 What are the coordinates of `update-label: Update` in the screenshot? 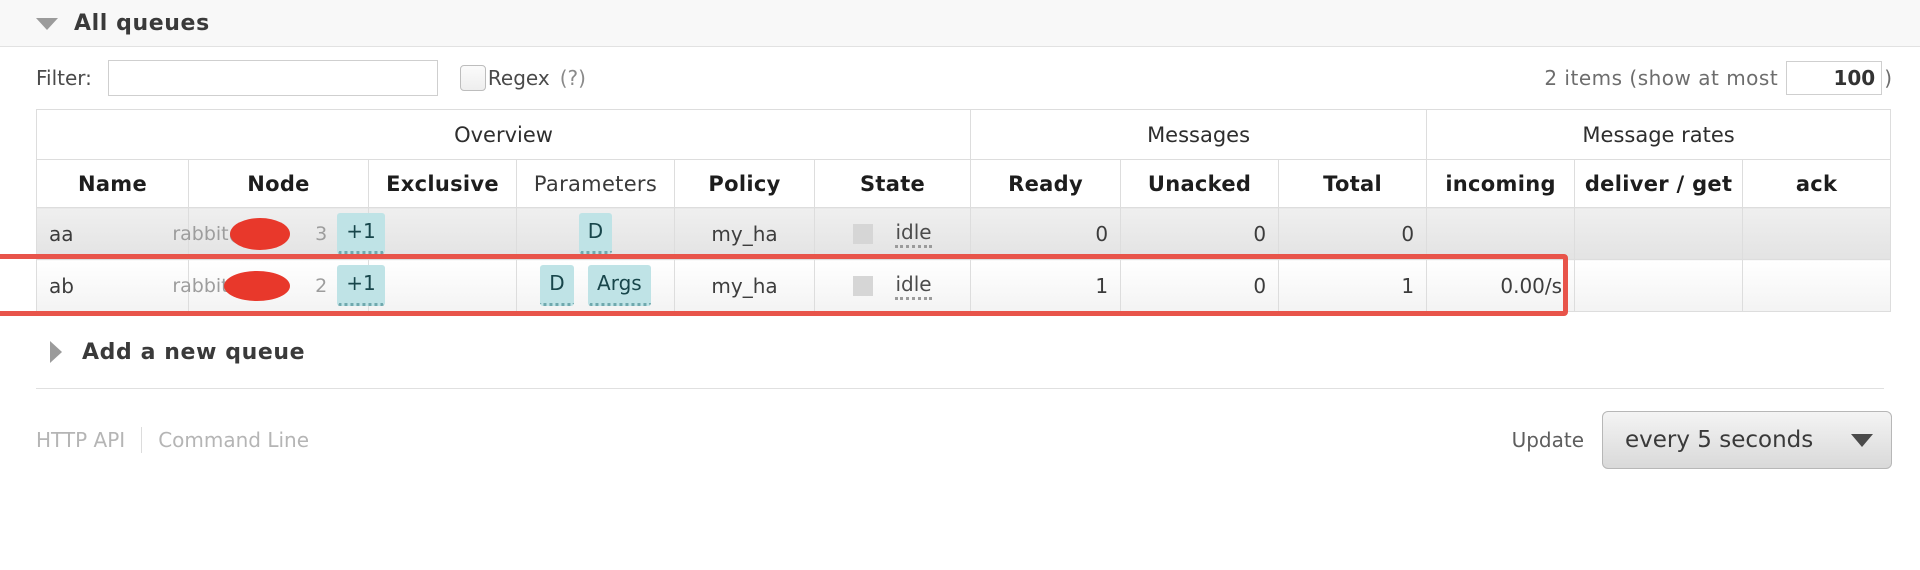 It's located at (1547, 440).